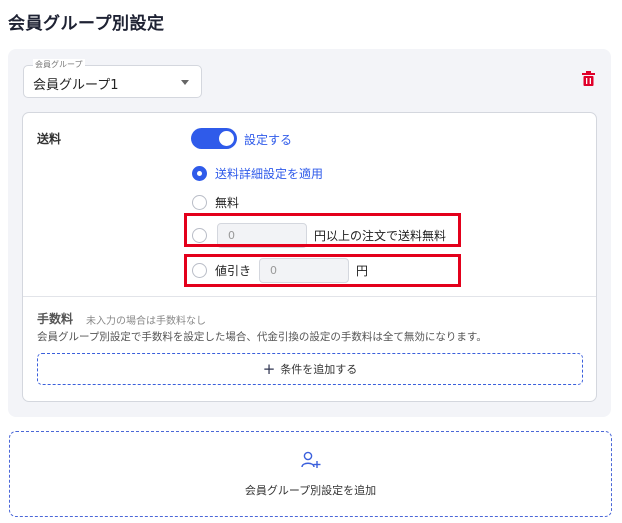 This screenshot has width=622, height=523. I want to click on user-plus-icon, so click(311, 459).